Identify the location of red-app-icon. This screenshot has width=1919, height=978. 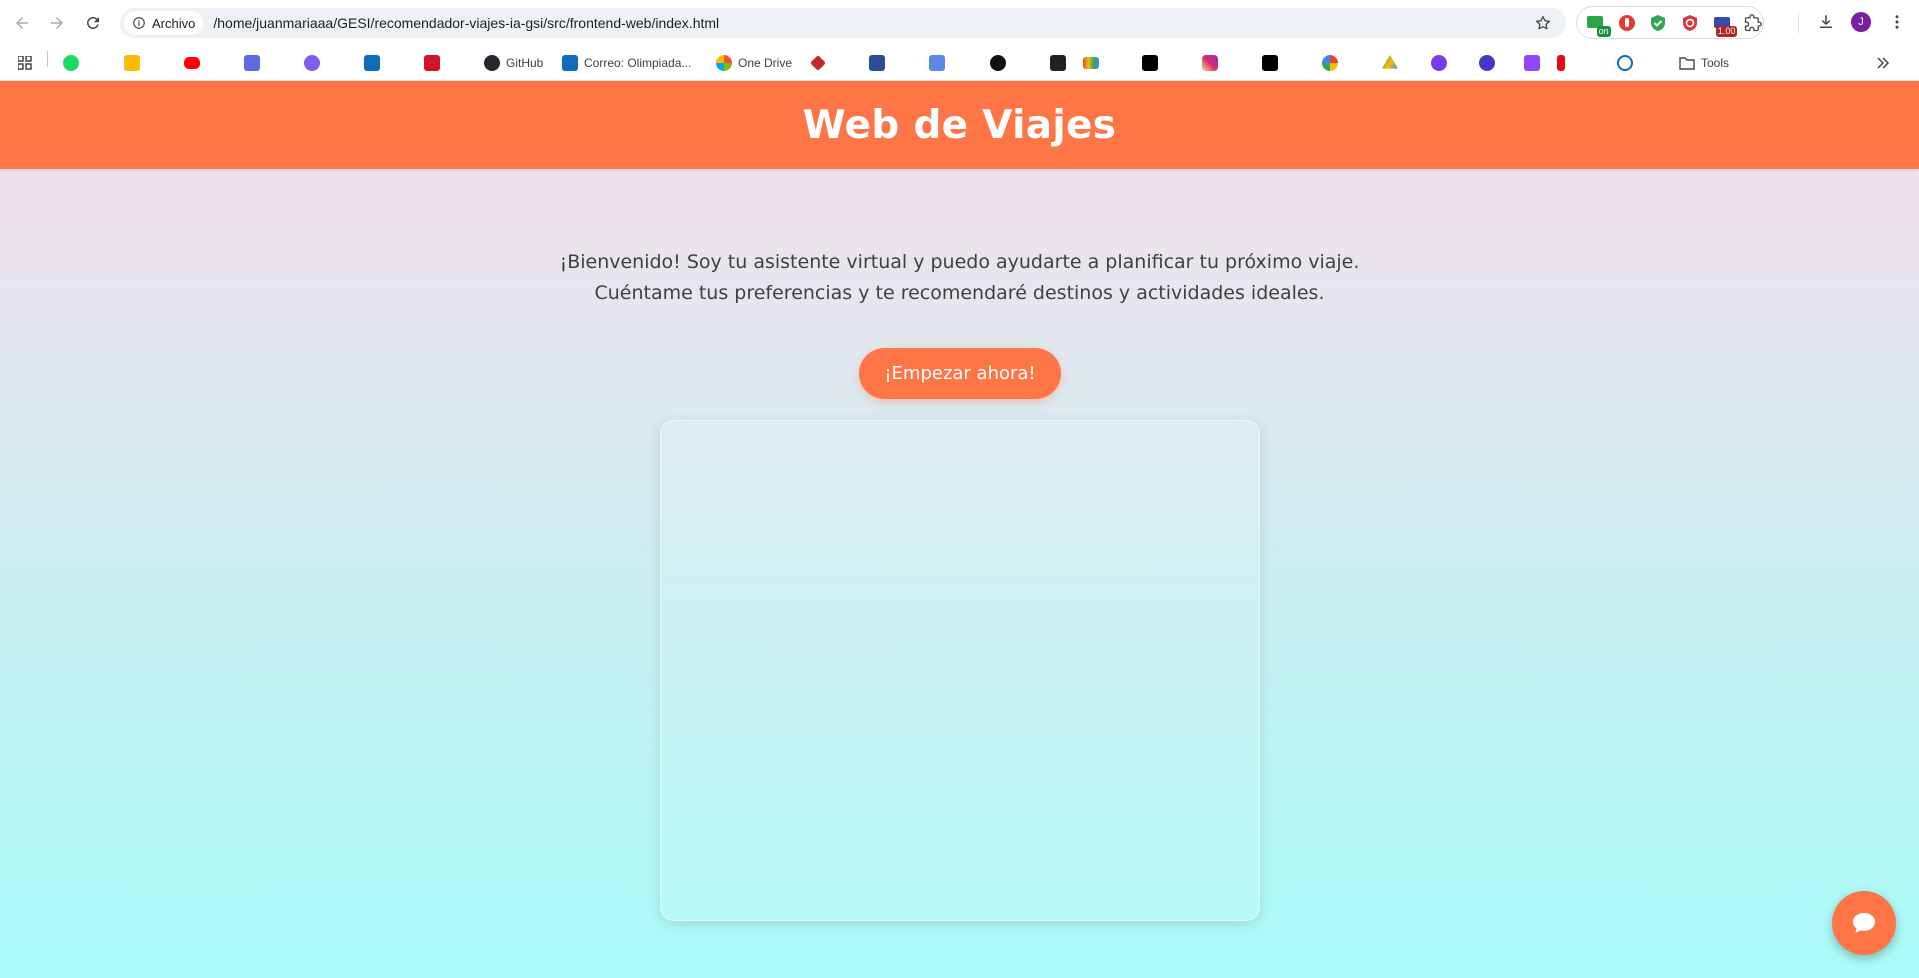
(432, 63).